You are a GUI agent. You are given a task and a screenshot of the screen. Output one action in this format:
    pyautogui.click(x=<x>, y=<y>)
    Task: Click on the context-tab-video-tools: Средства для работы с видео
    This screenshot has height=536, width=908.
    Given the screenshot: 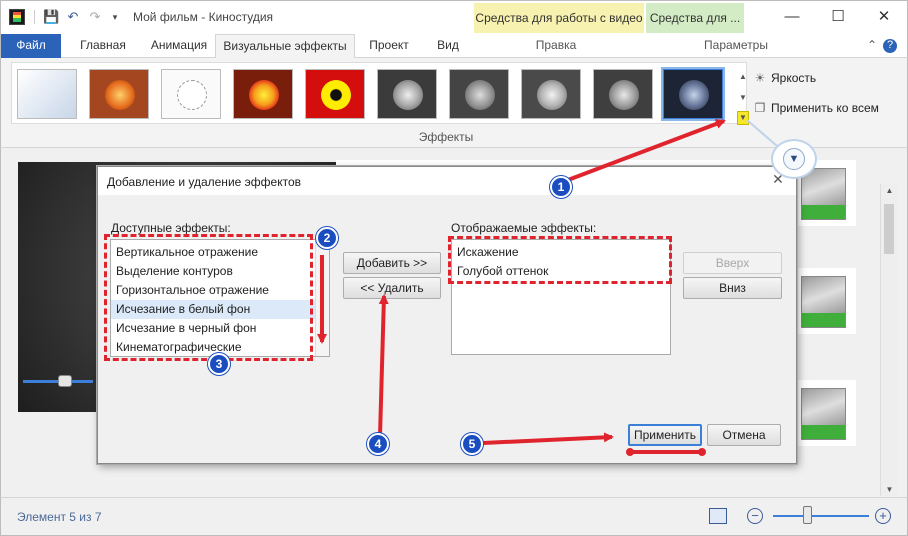 What is the action you would take?
    pyautogui.click(x=559, y=18)
    